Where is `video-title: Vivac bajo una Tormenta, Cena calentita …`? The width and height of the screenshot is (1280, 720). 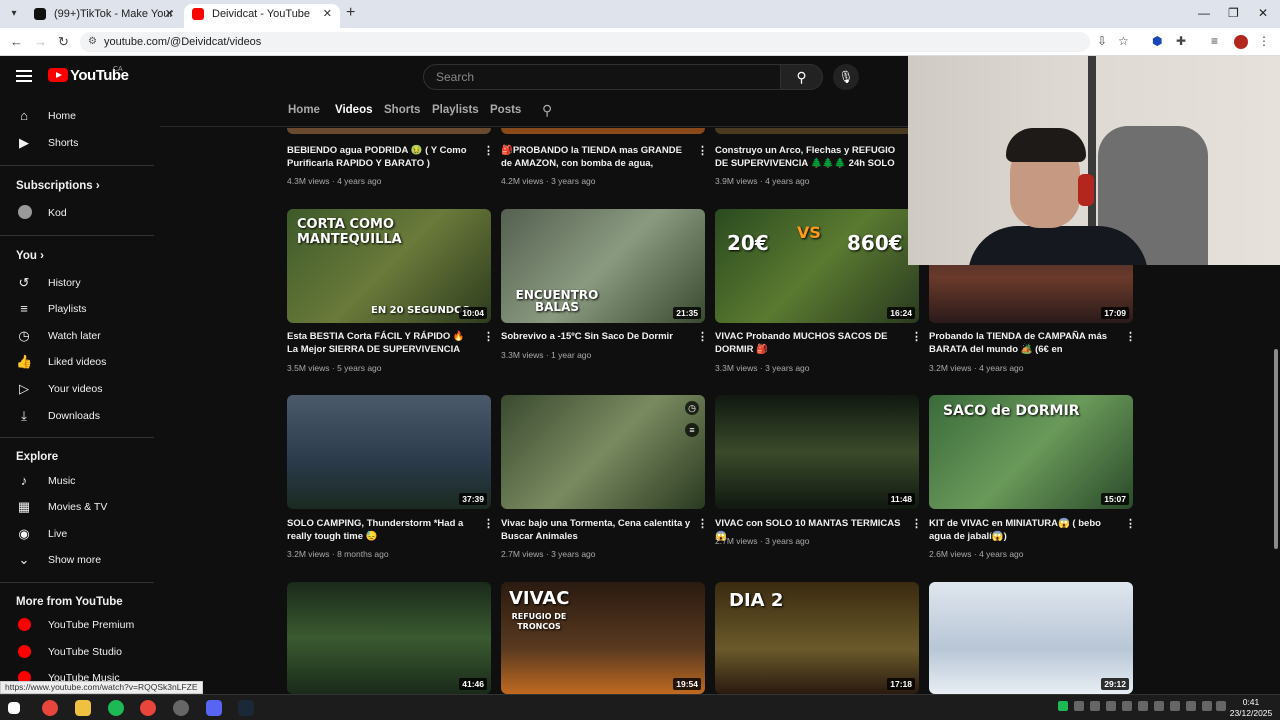
video-title: Vivac bajo una Tormenta, Cena calentita … is located at coordinates (596, 530).